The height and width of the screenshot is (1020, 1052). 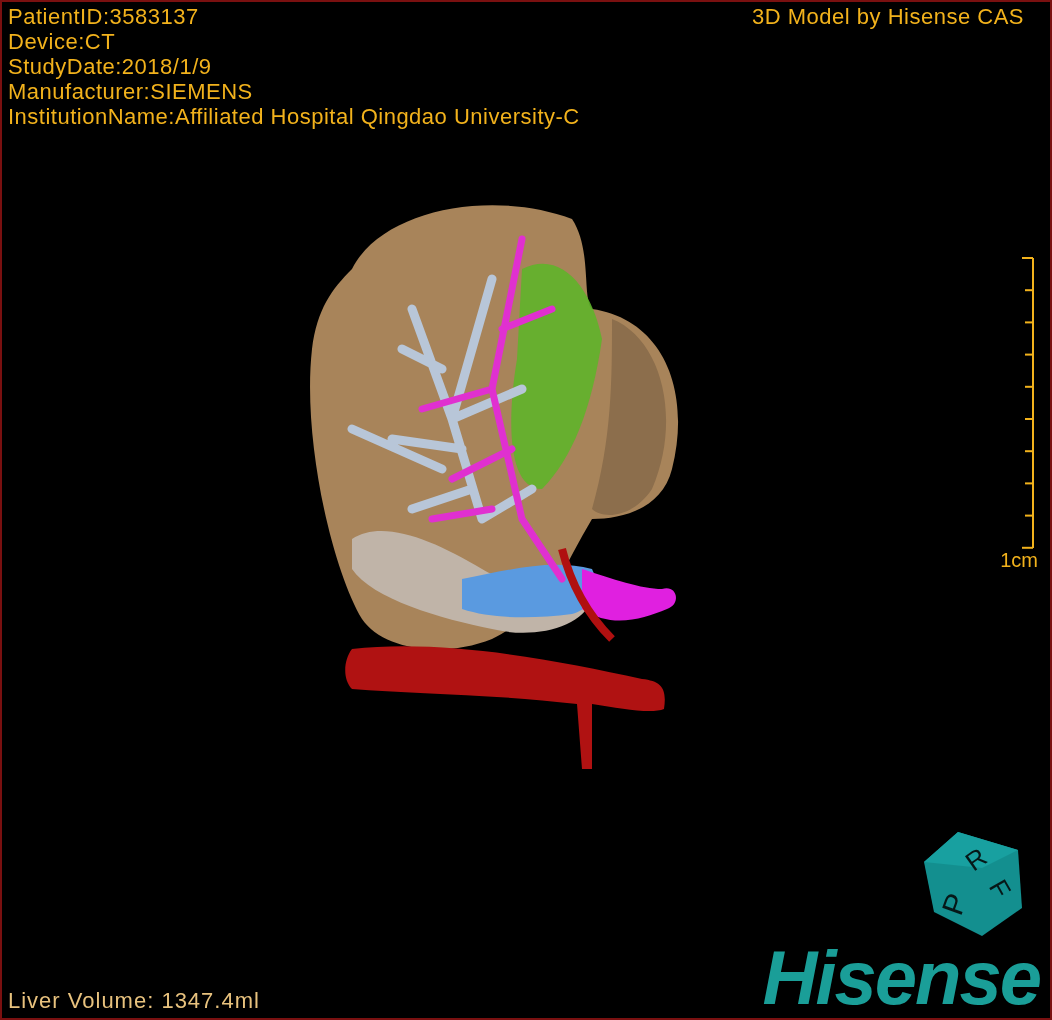 I want to click on info-text: Manufacturer:SIEMENS, so click(x=131, y=91).